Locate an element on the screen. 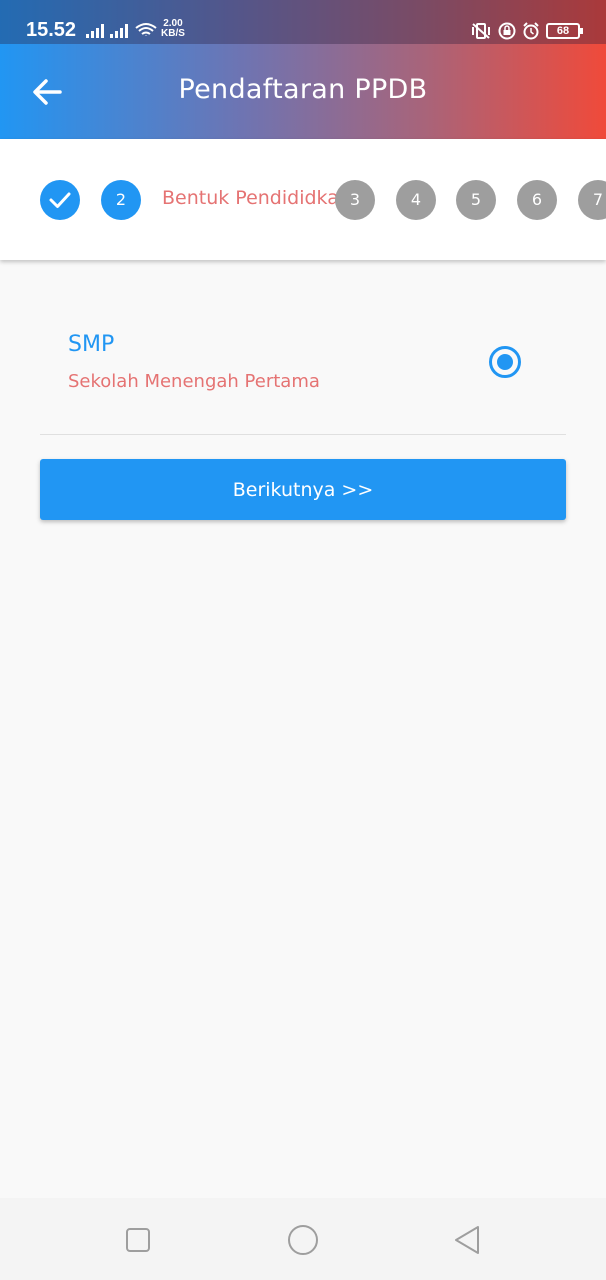 This screenshot has width=606, height=1280. option-subtitle: Sekolah Menengah Pertama is located at coordinates (194, 381).